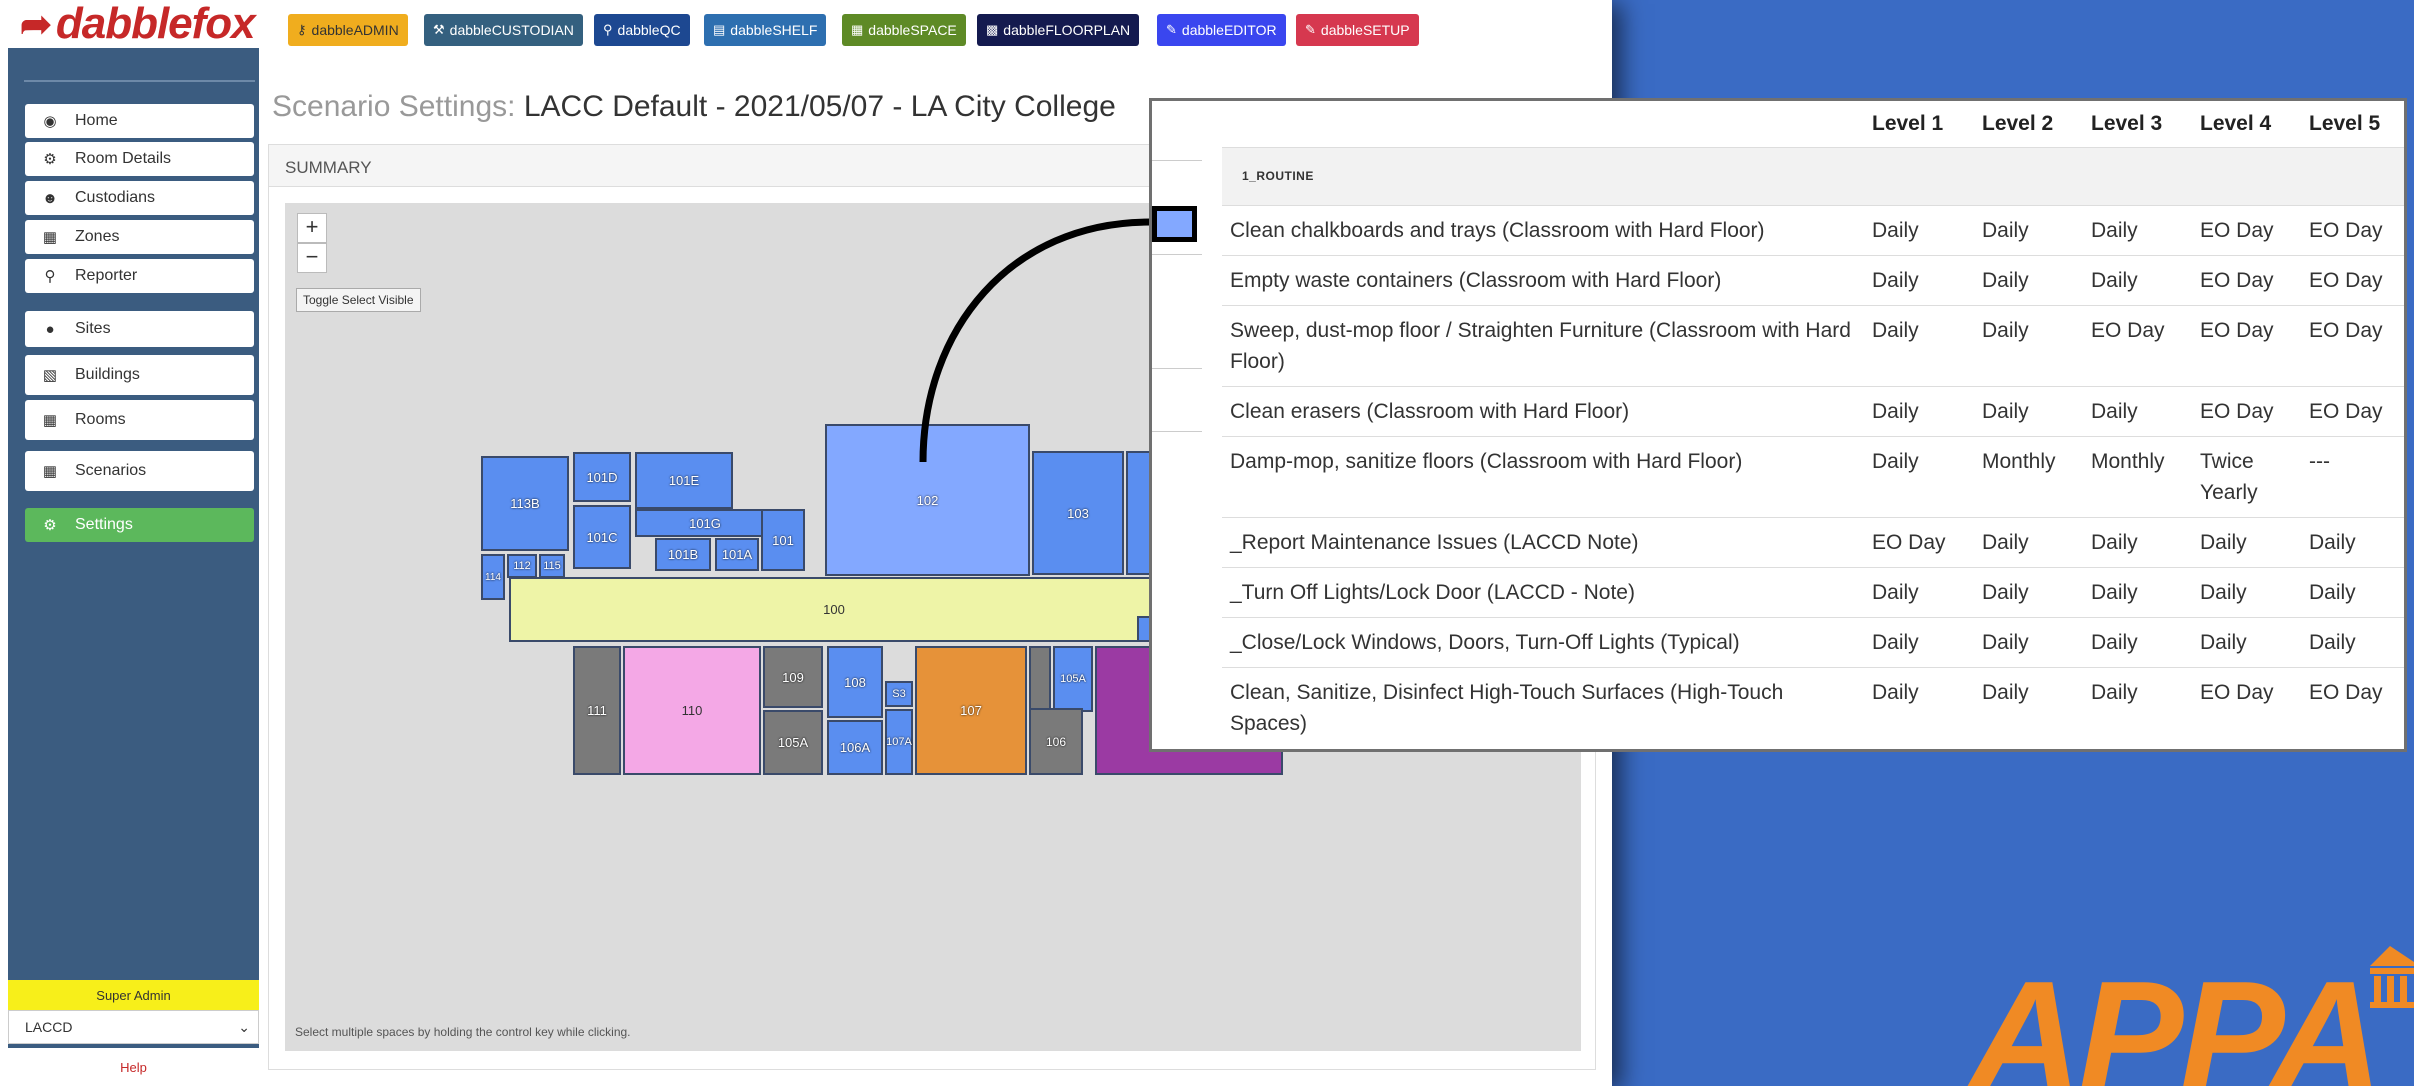  Describe the element at coordinates (737, 554) in the screenshot. I see `room-101a: 101A` at that location.